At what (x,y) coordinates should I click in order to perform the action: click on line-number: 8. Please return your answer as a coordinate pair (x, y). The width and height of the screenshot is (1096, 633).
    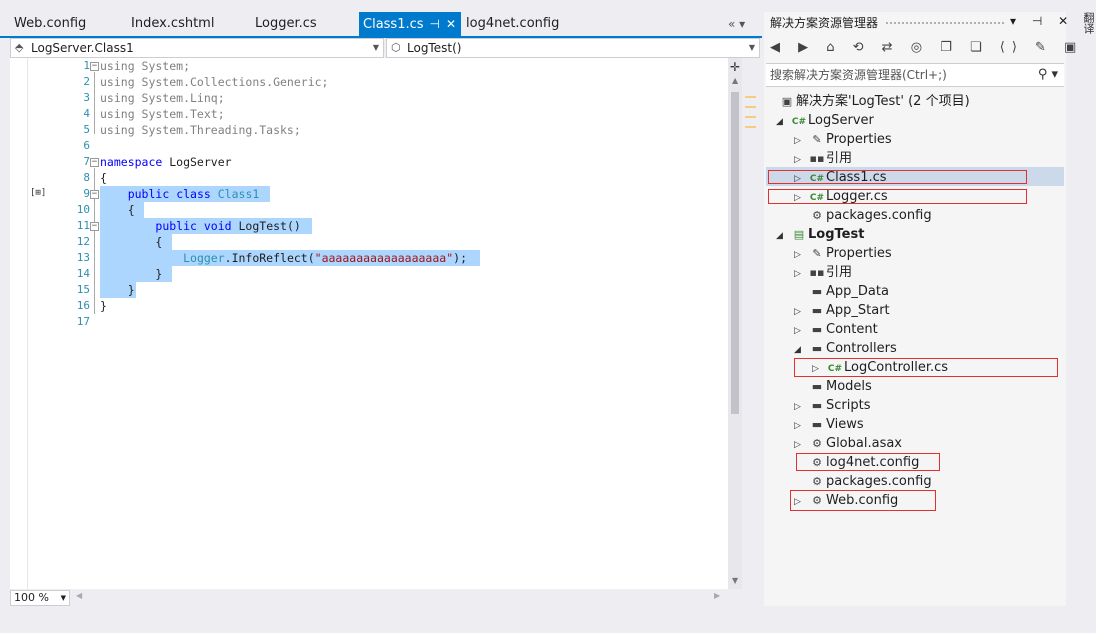
    Looking at the image, I should click on (86, 177).